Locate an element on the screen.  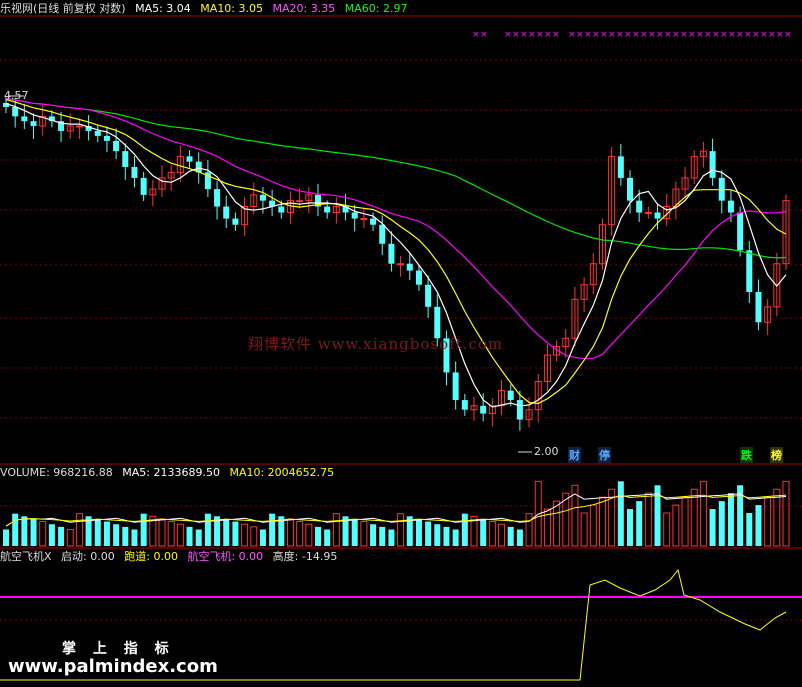
event-label-die: 跌 is located at coordinates (746, 455).